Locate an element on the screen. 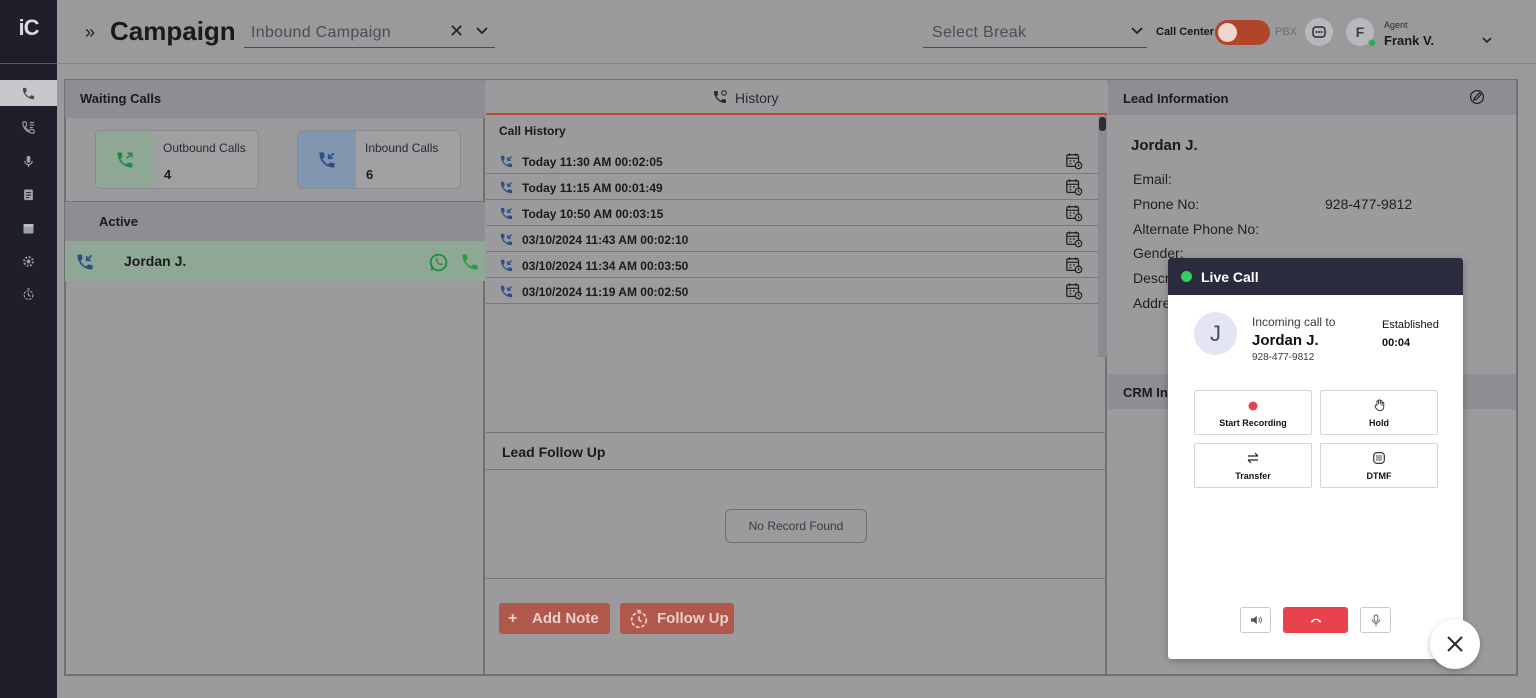 The height and width of the screenshot is (698, 1536). speaker-icon is located at coordinates (1256, 620).